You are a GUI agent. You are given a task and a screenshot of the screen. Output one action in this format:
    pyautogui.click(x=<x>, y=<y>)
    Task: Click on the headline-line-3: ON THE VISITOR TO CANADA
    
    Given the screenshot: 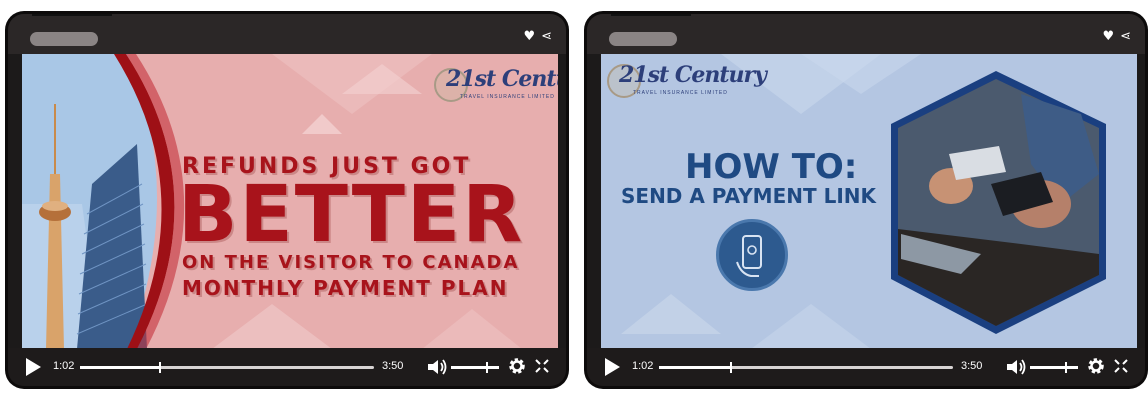 What is the action you would take?
    pyautogui.click(x=351, y=262)
    